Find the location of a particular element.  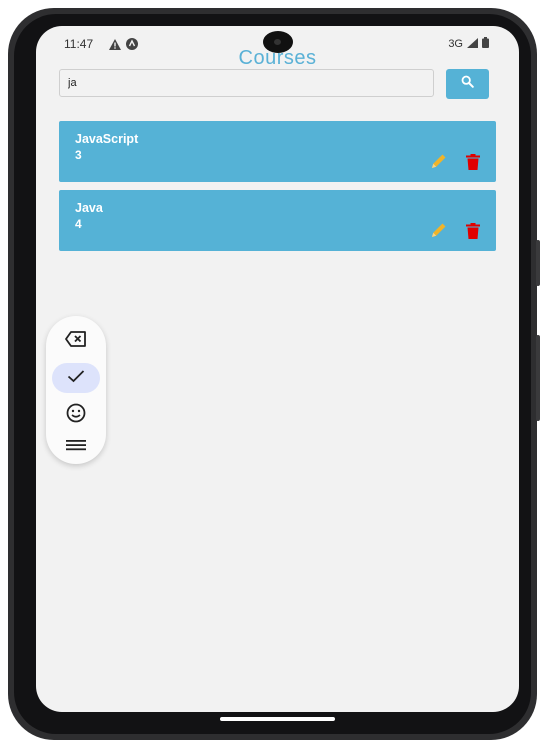

volume-button is located at coordinates (538, 263).